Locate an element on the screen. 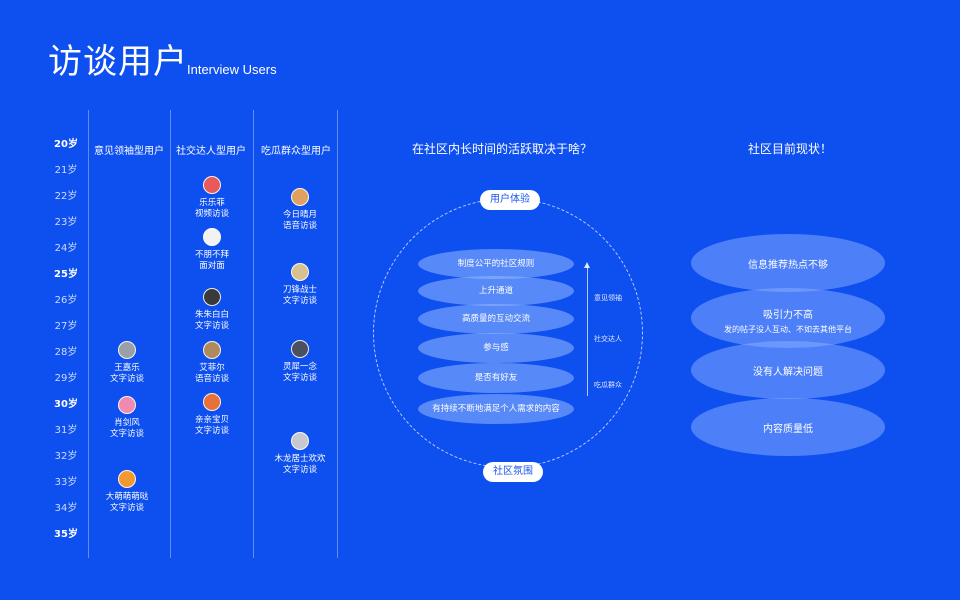  age-label: 29岁 is located at coordinates (66, 378).